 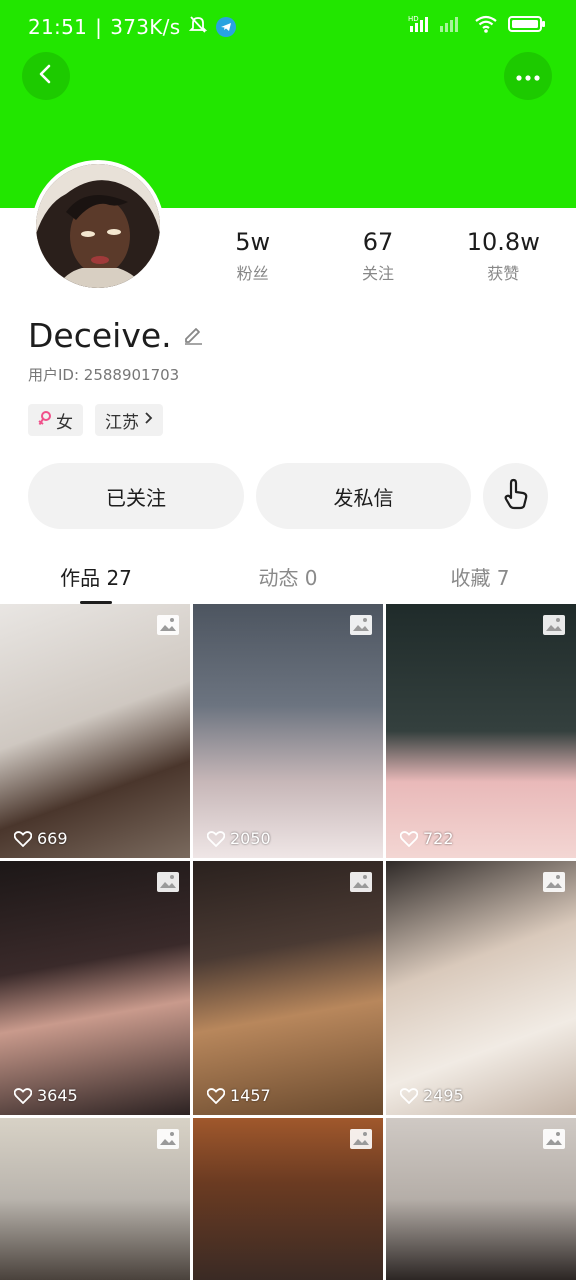 I want to click on location-tag: 江苏, so click(x=129, y=420).